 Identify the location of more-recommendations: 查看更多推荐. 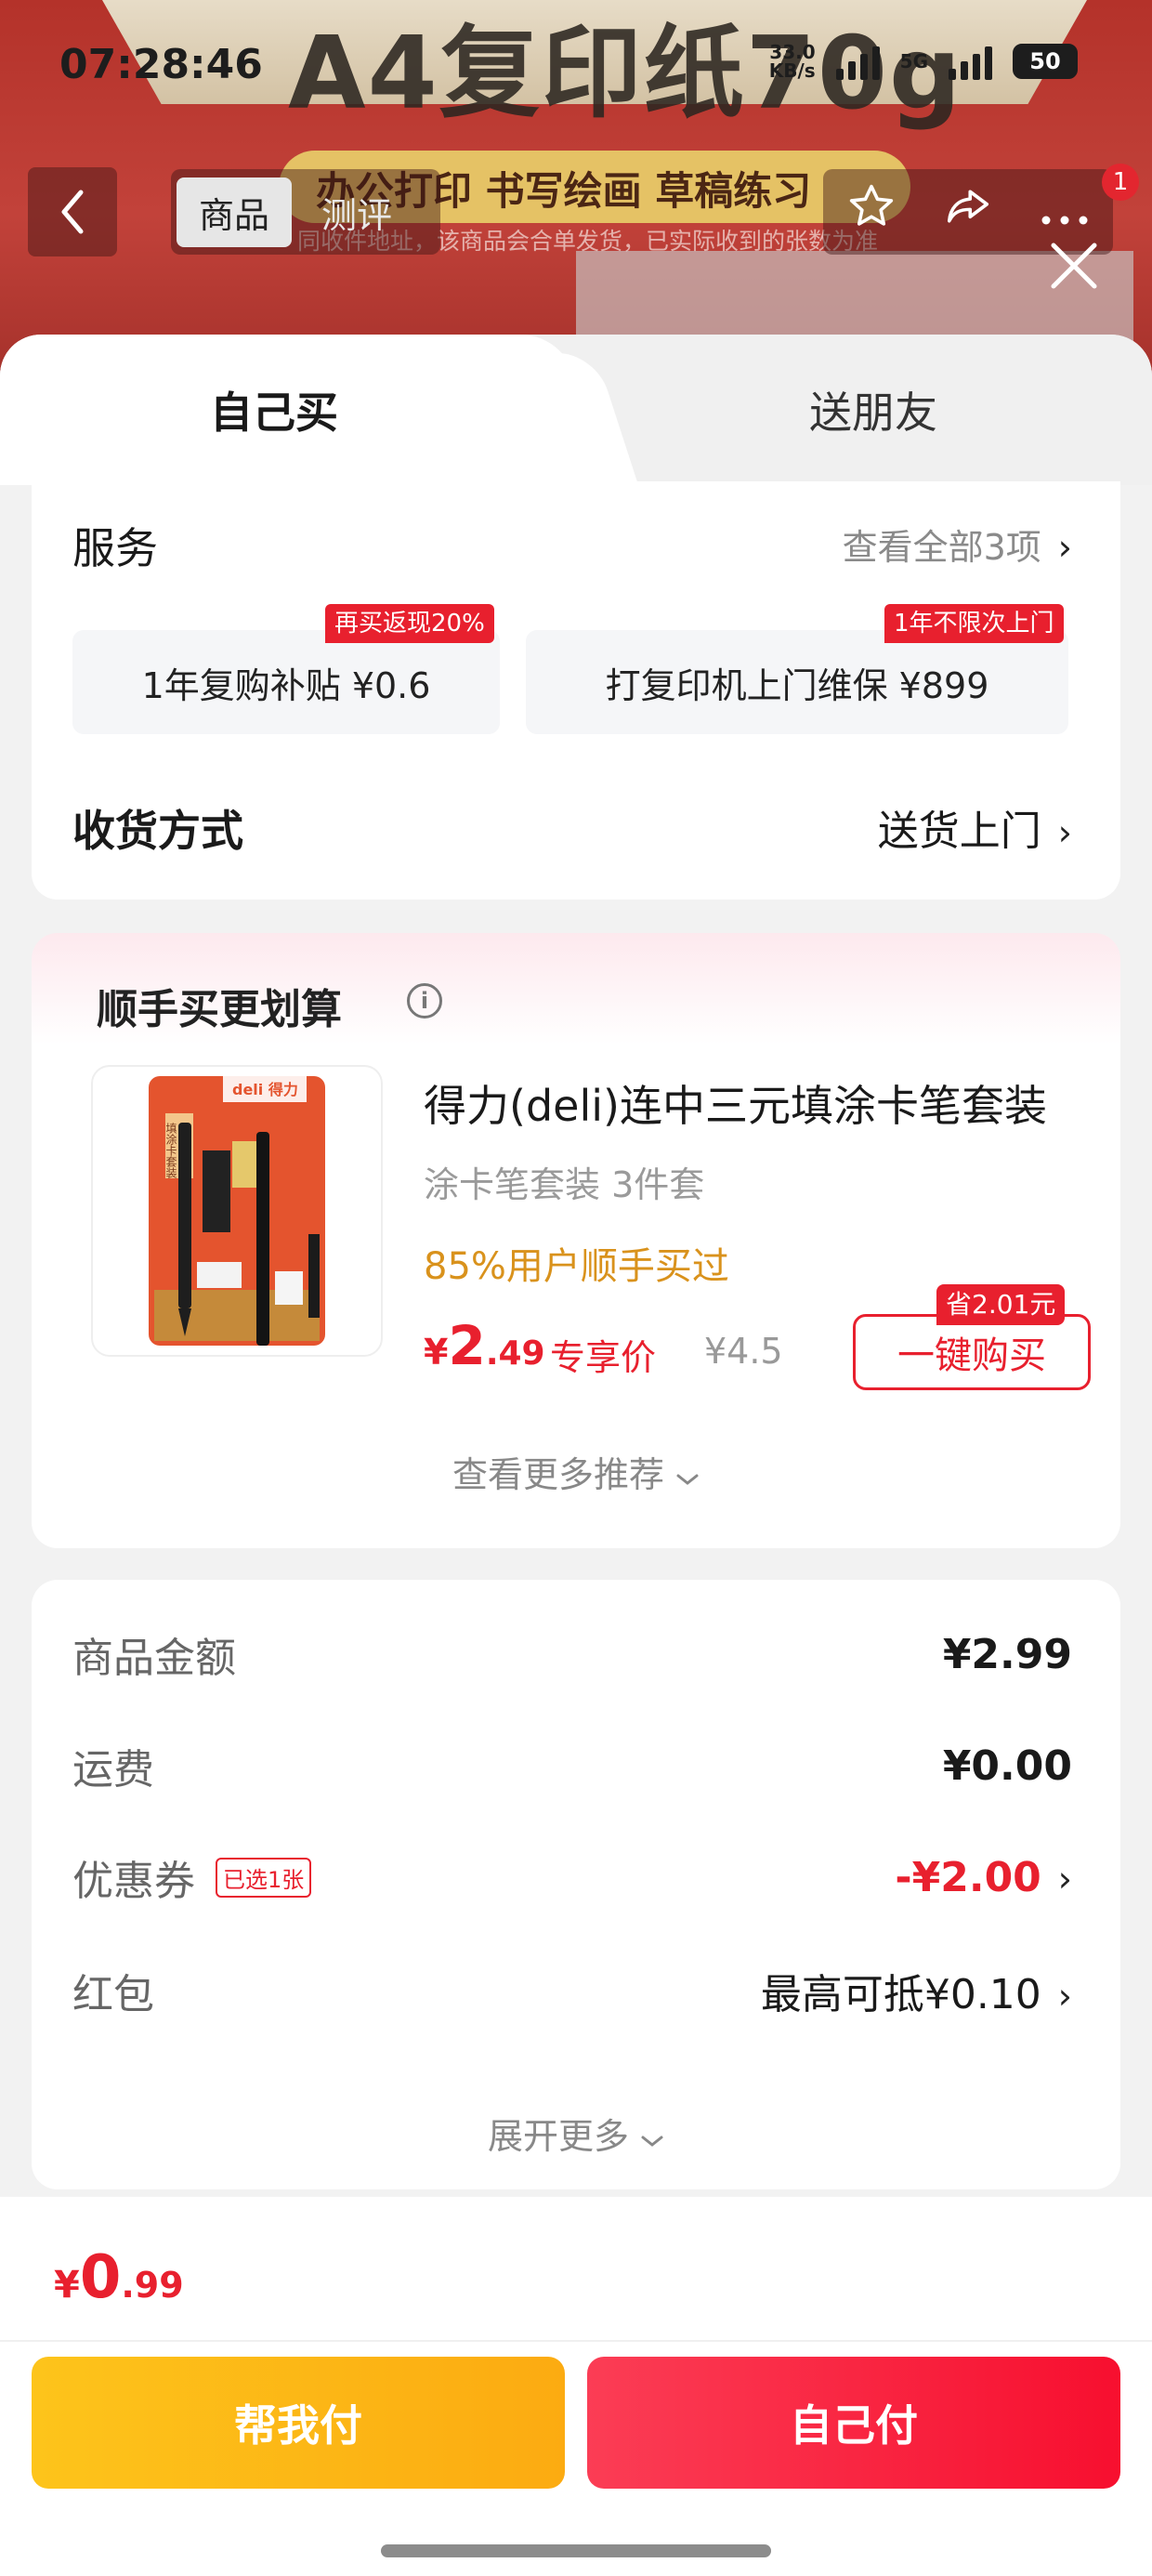
(576, 1471).